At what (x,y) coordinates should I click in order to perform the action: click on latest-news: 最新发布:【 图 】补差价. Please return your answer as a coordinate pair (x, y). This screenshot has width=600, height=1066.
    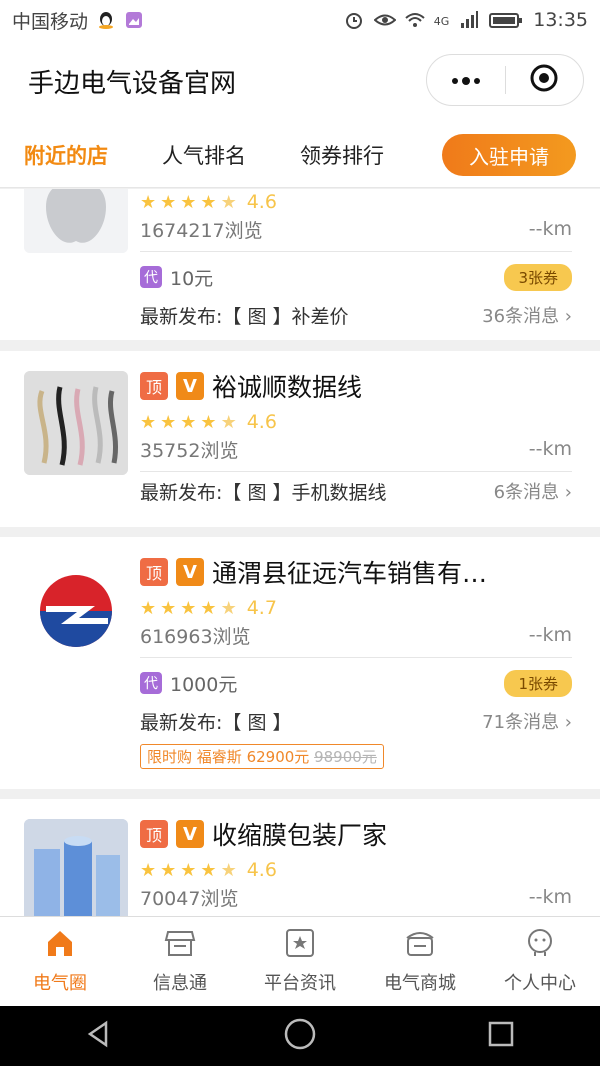
    Looking at the image, I should click on (244, 316).